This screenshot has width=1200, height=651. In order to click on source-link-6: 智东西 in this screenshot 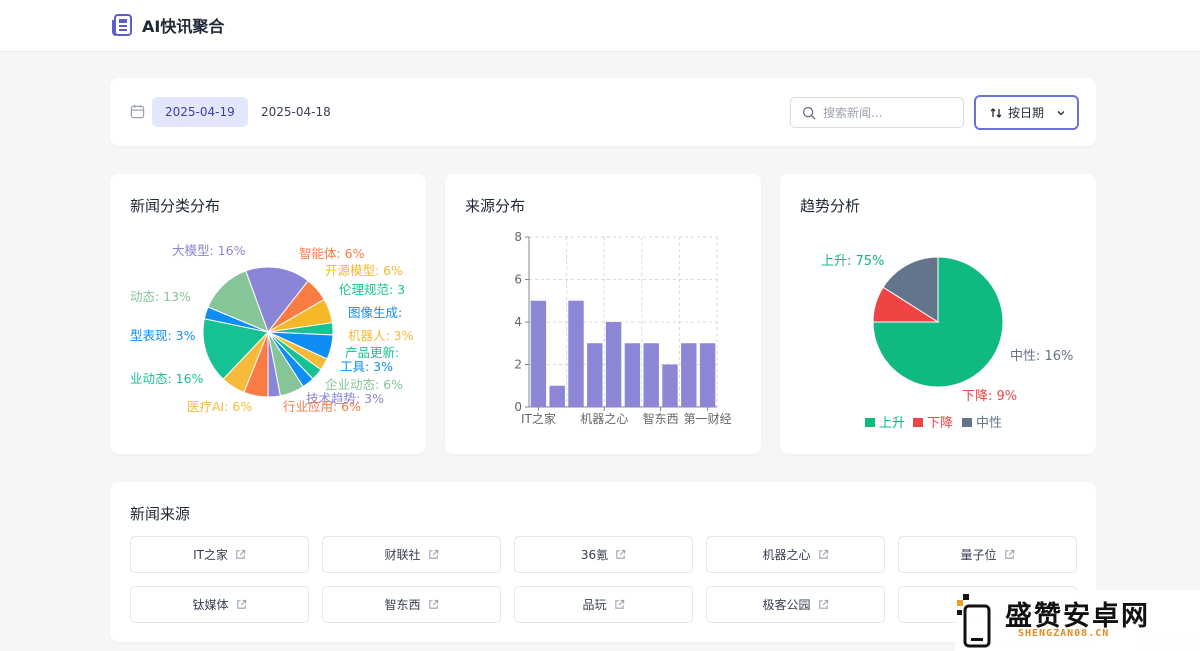, I will do `click(411, 604)`.